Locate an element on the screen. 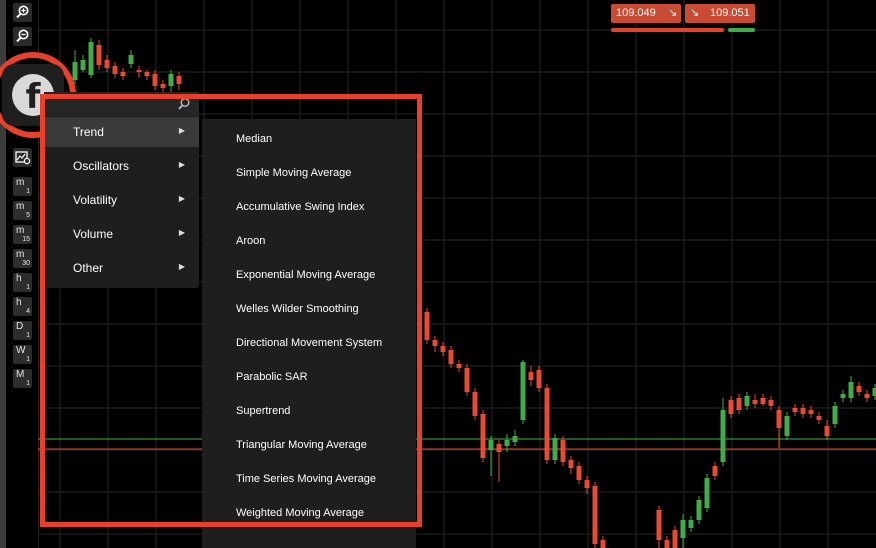 The height and width of the screenshot is (548, 876). zoom-in-icon is located at coordinates (22, 12).